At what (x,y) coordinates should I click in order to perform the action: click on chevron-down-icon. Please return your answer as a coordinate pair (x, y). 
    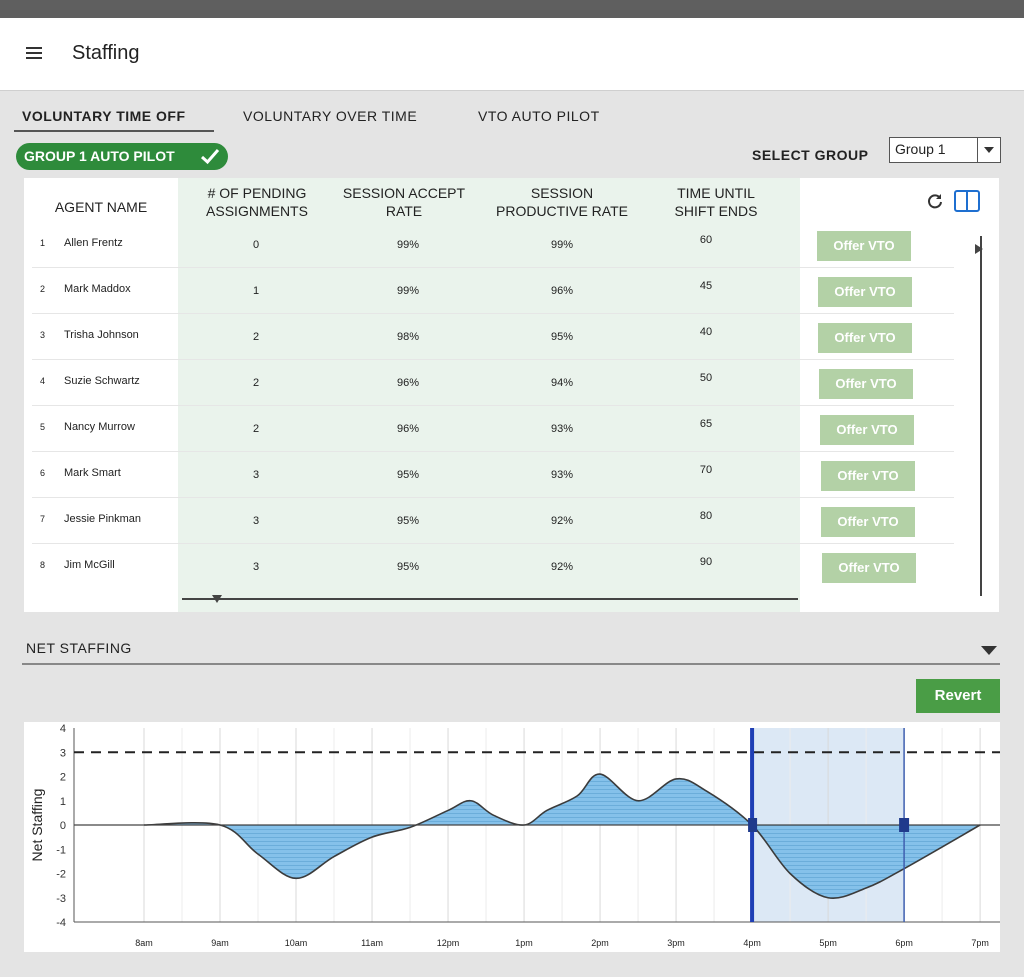
    Looking at the image, I should click on (988, 150).